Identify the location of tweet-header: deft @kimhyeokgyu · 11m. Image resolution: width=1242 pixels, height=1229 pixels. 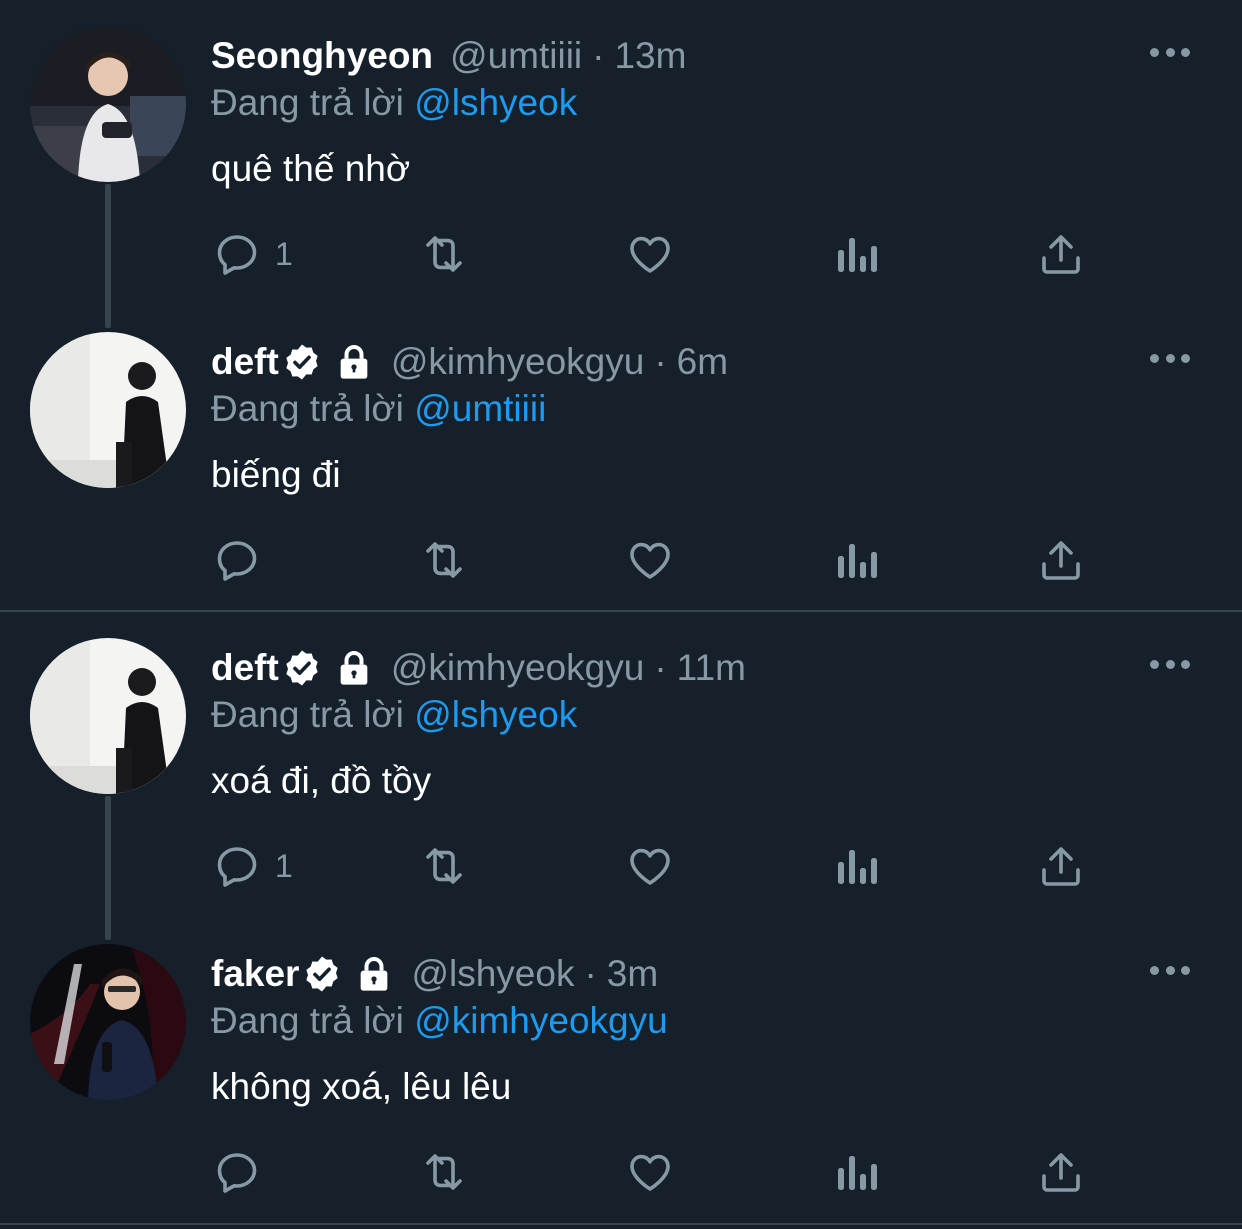
(478, 668).